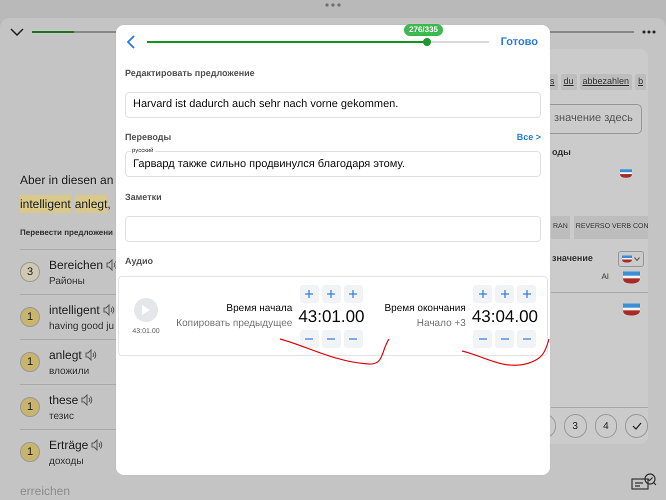 Image resolution: width=666 pixels, height=500 pixels. I want to click on back-button, so click(131, 42).